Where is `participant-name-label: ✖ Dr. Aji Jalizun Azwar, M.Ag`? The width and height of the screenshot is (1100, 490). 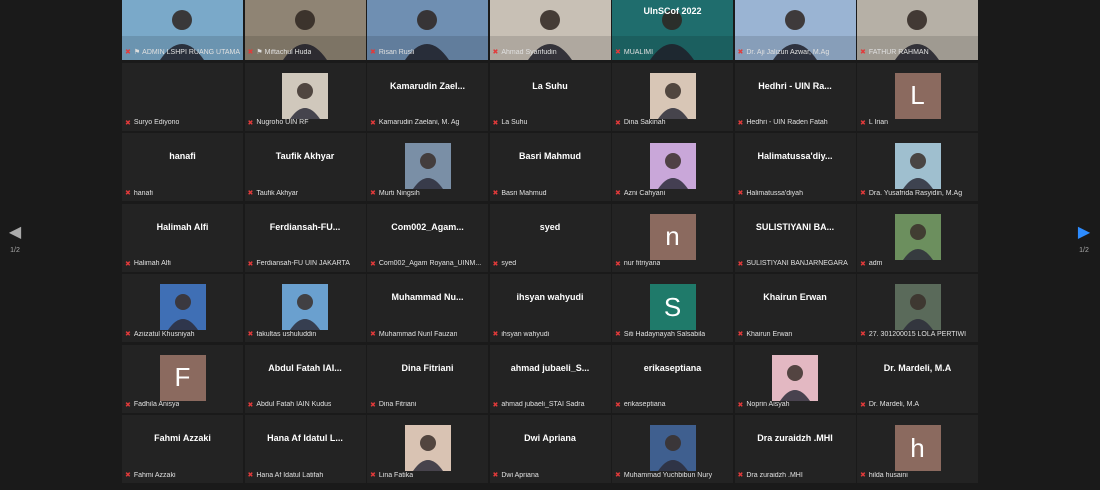 participant-name-label: ✖ Dr. Aji Jalizun Azwar, M.Ag is located at coordinates (795, 52).